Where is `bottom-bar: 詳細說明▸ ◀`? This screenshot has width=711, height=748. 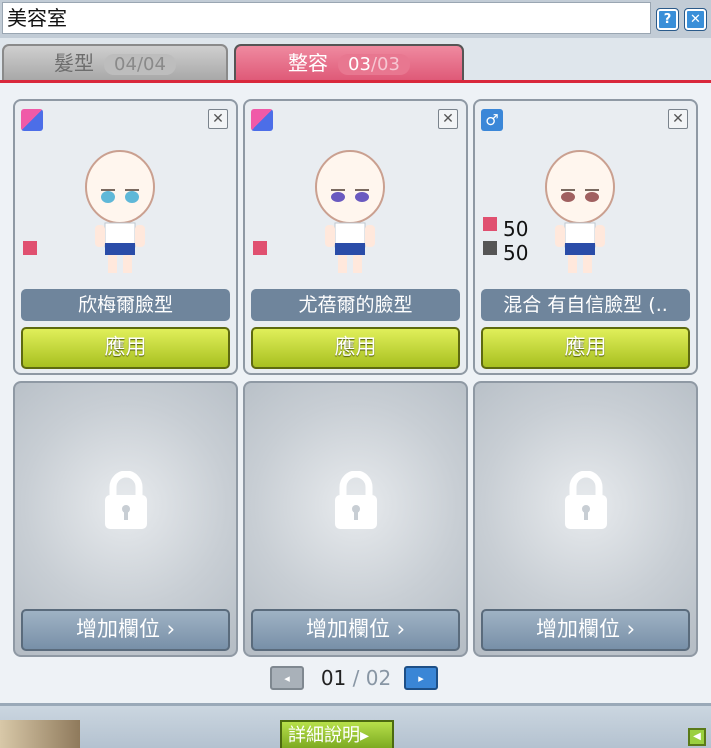
bottom-bar: 詳細說明▸ ◀ is located at coordinates (355, 725).